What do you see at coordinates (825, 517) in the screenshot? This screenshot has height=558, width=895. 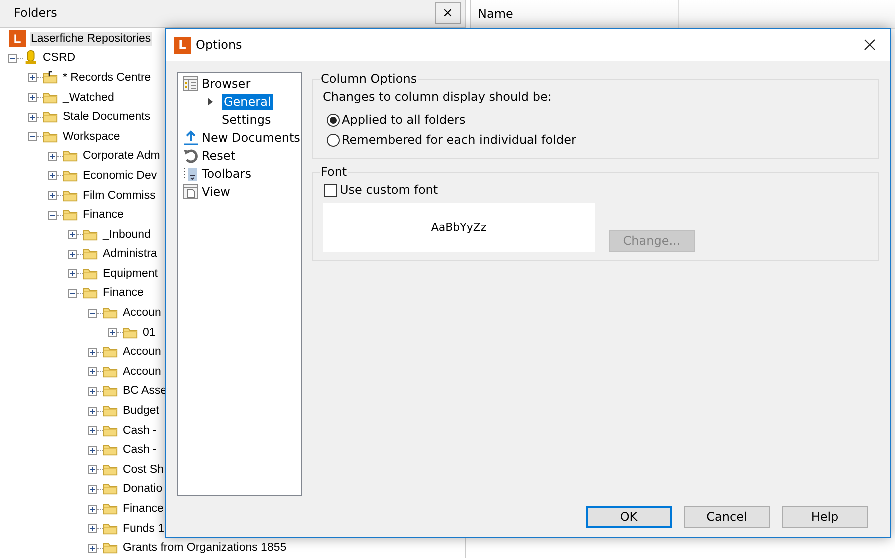 I see `dialog-button: Help` at bounding box center [825, 517].